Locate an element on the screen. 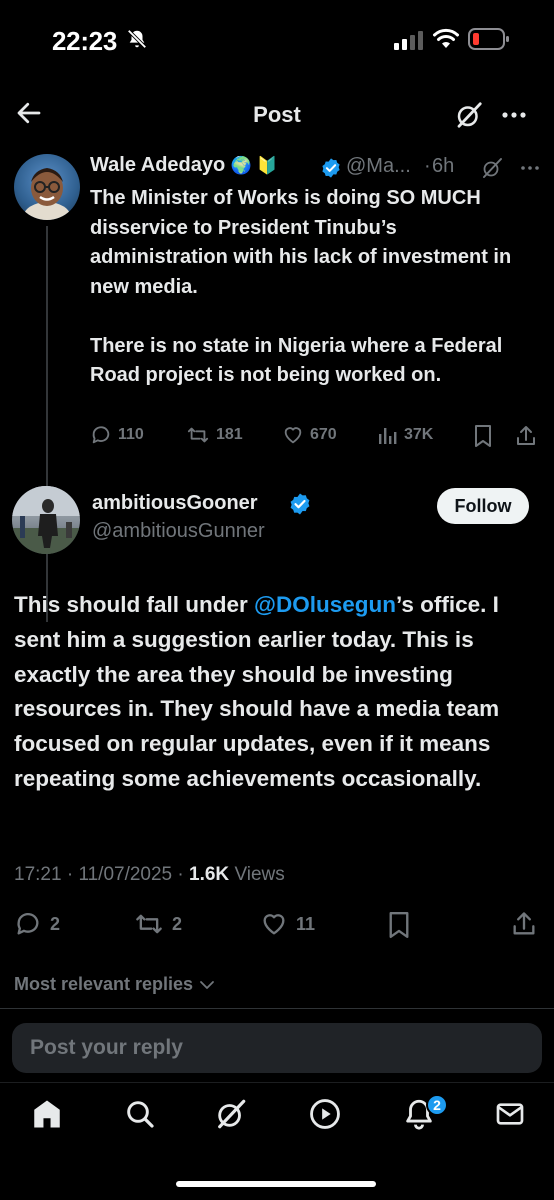  follow-button: Follow is located at coordinates (483, 506).